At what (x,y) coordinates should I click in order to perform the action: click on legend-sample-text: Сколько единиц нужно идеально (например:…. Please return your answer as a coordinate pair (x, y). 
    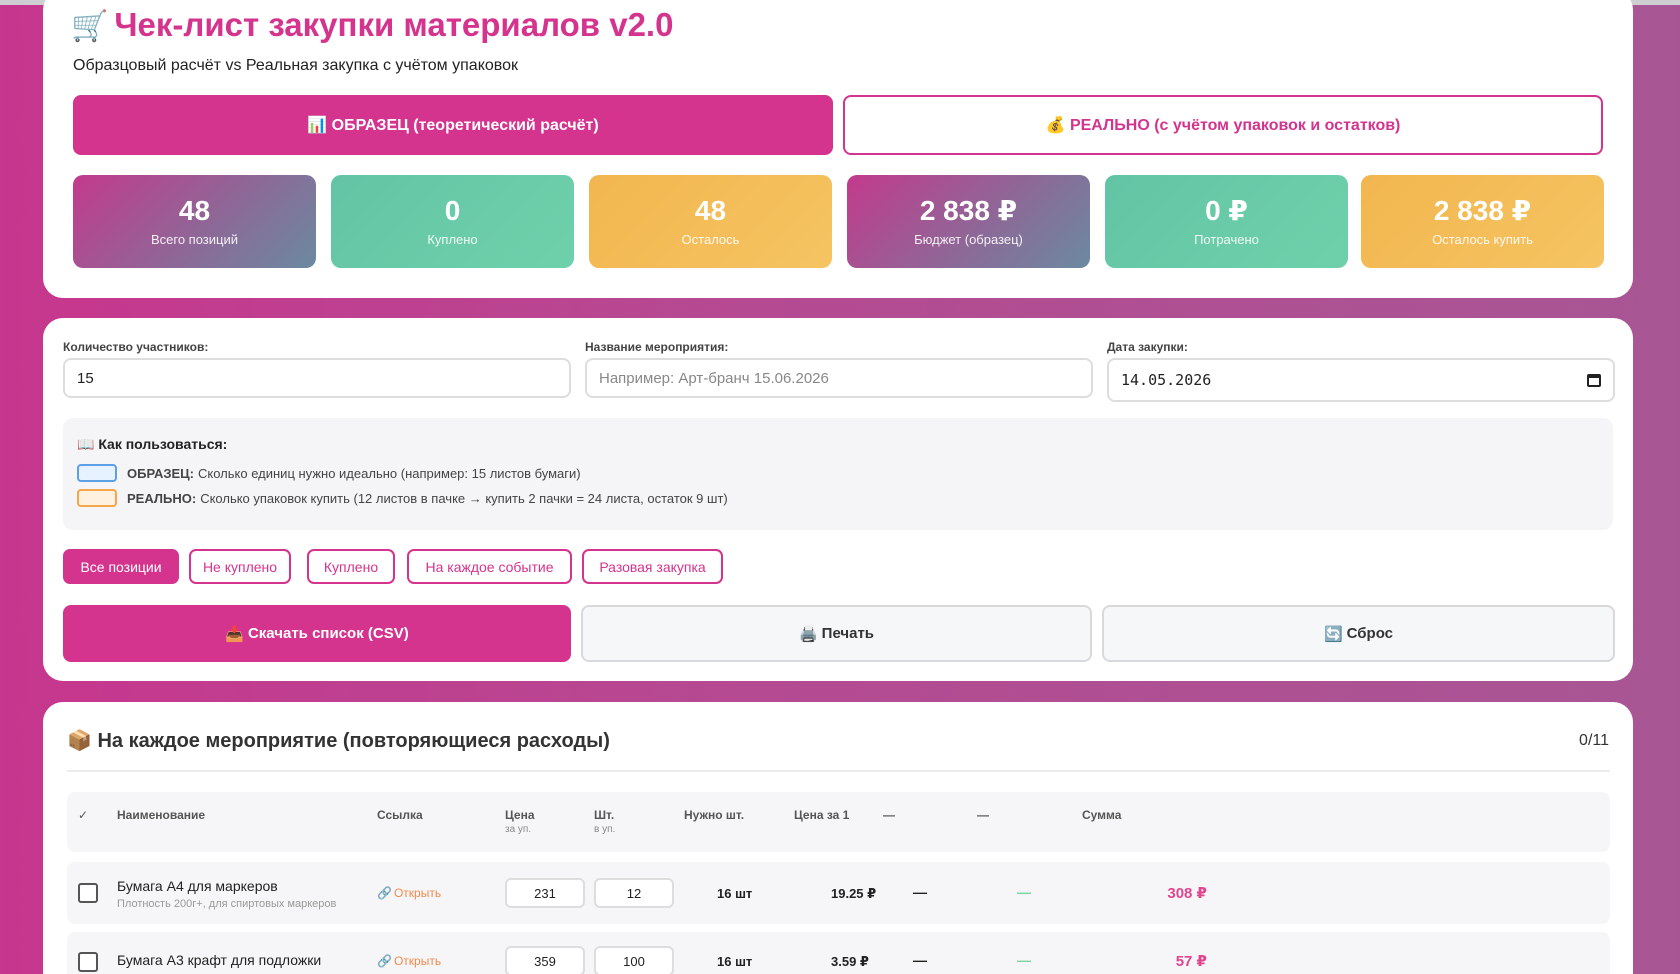
    Looking at the image, I should click on (389, 473).